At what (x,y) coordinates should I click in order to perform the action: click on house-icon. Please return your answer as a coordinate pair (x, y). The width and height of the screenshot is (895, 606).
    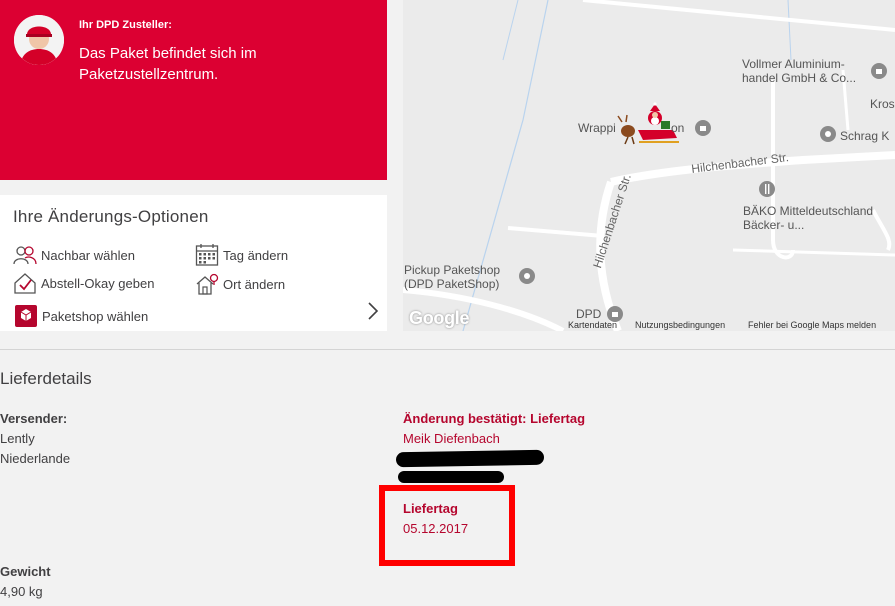
    Looking at the image, I should click on (207, 284).